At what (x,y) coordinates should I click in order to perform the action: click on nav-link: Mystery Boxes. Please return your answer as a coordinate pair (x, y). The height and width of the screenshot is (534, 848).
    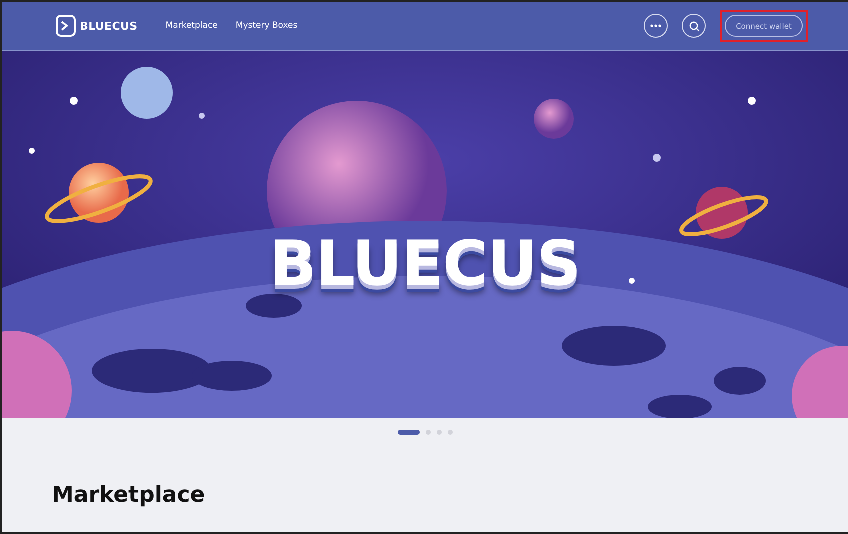
    Looking at the image, I should click on (267, 26).